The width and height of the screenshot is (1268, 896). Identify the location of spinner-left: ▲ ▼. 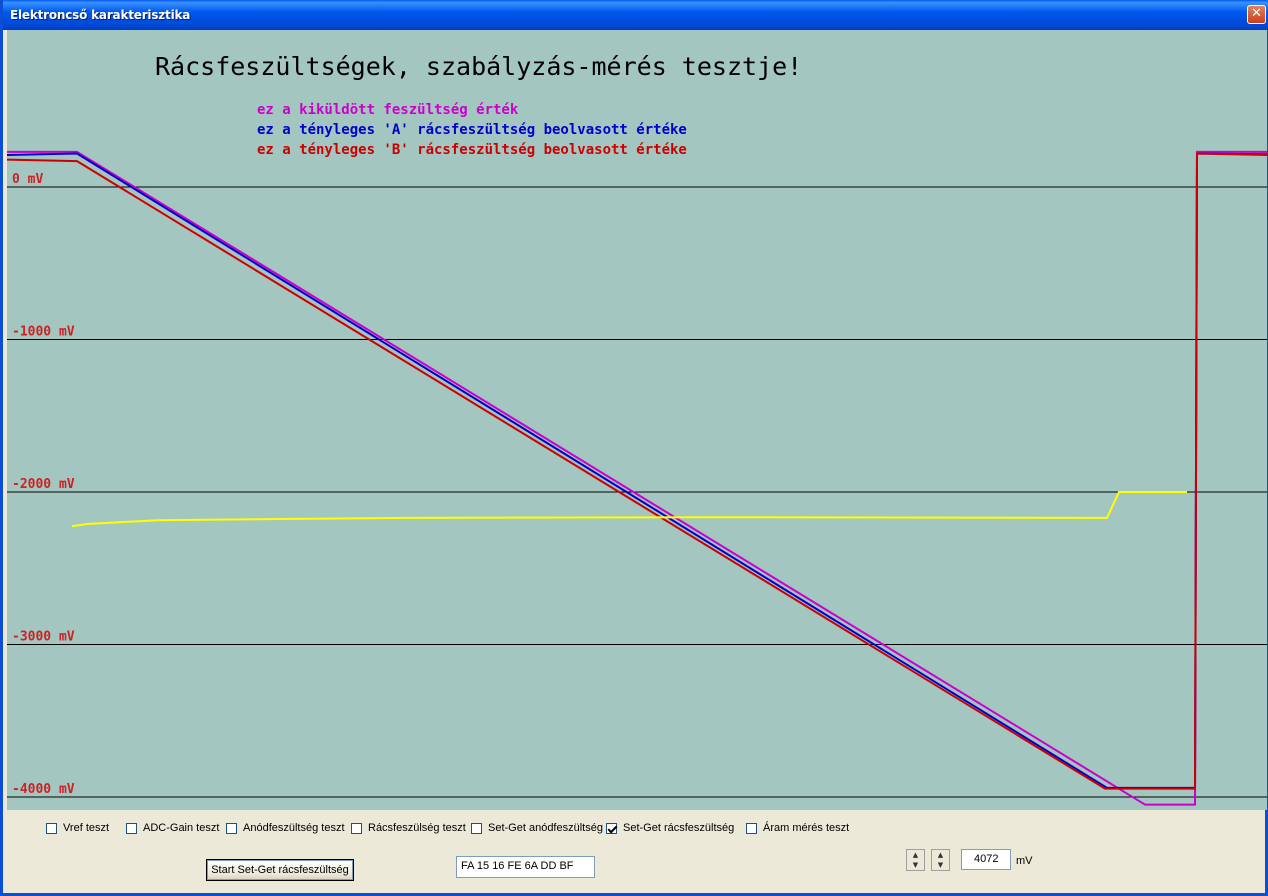
(915, 860).